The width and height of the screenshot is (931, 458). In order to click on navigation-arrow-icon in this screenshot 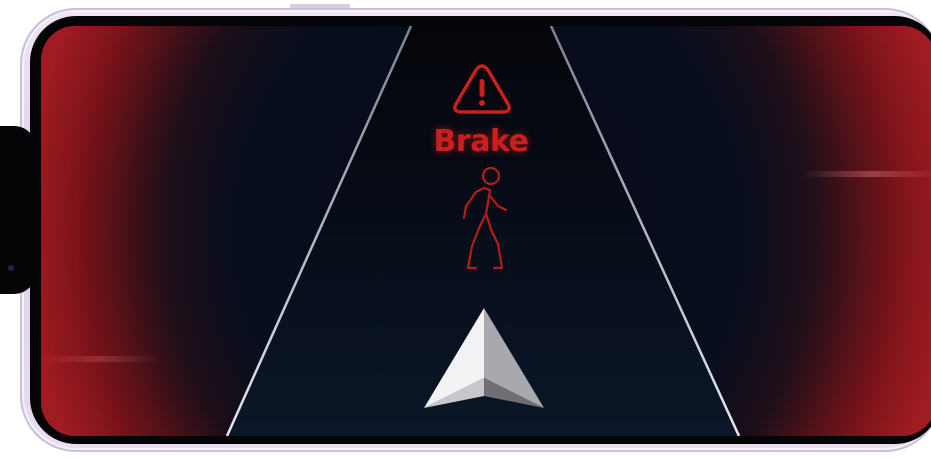, I will do `click(484, 358)`.